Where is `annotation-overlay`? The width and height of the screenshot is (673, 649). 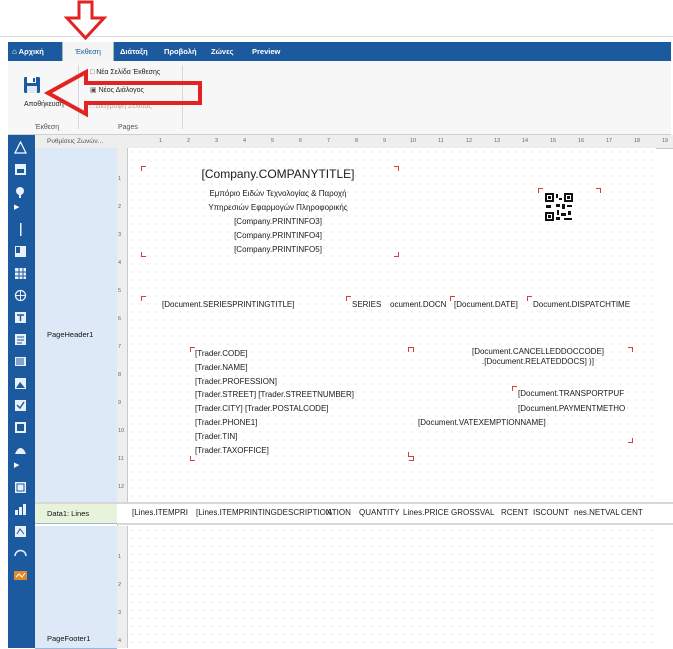 annotation-overlay is located at coordinates (122, 59).